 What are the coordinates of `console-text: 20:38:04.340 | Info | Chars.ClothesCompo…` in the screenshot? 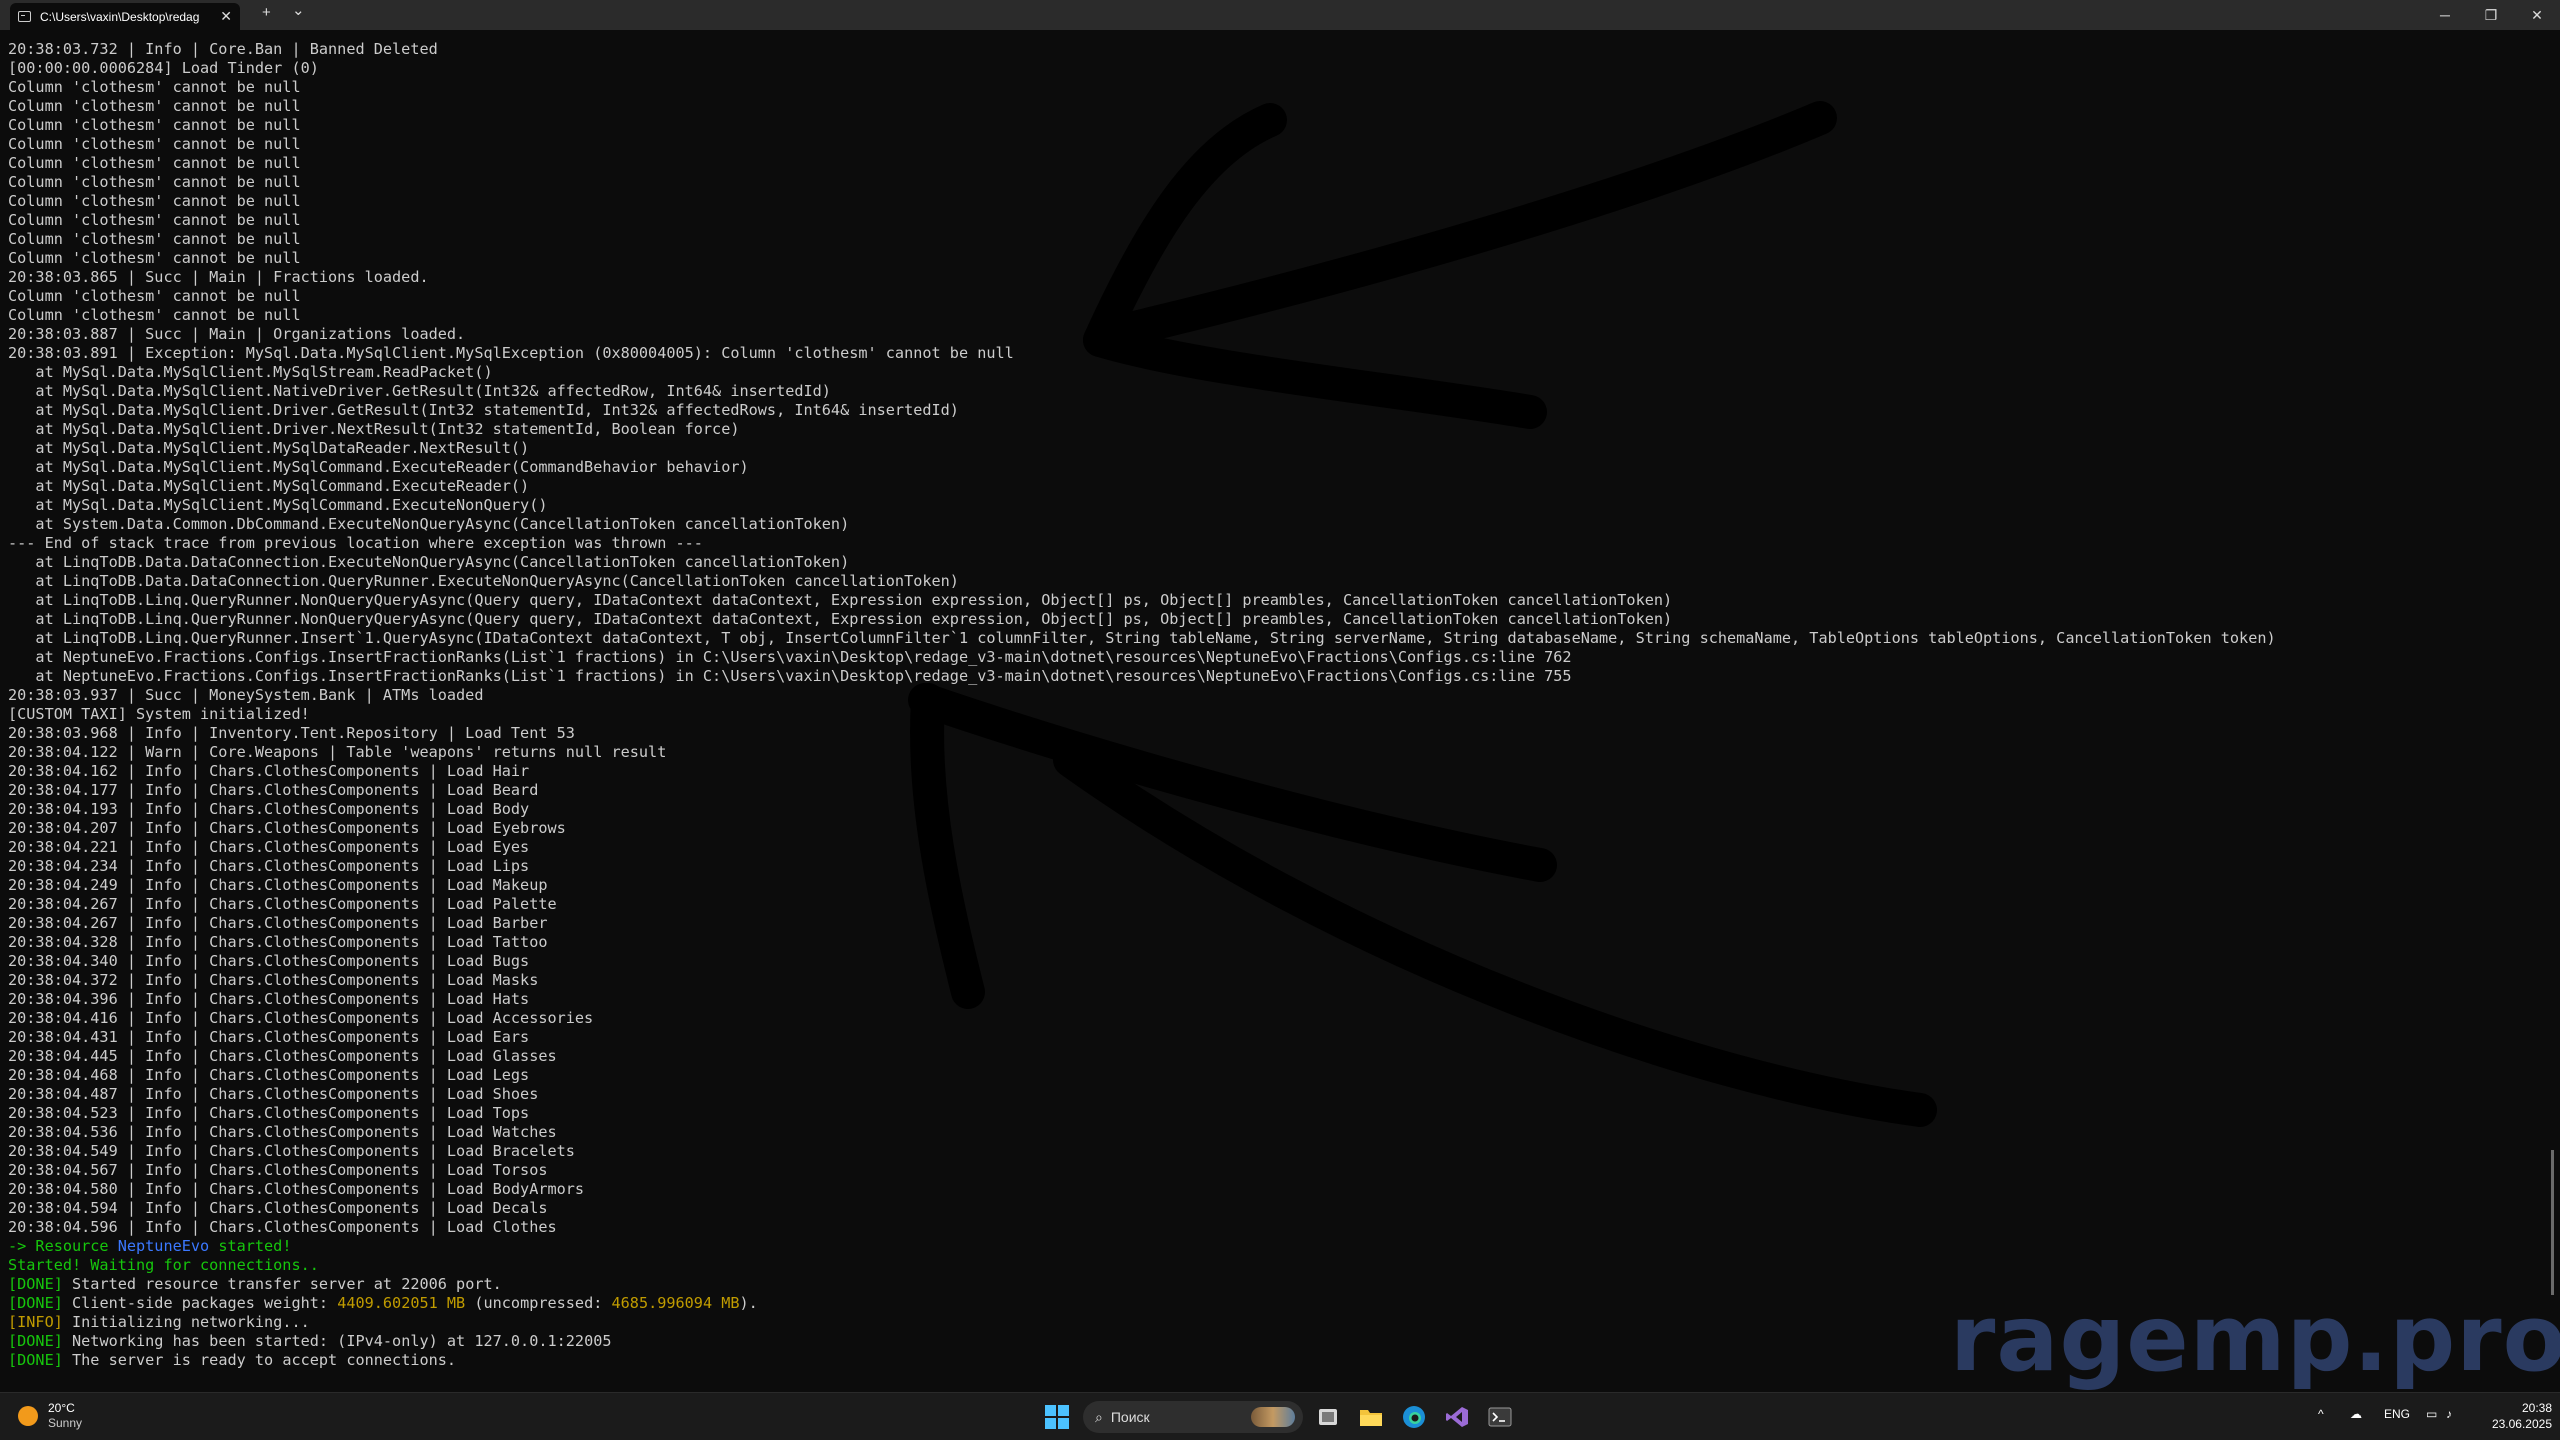 It's located at (269, 961).